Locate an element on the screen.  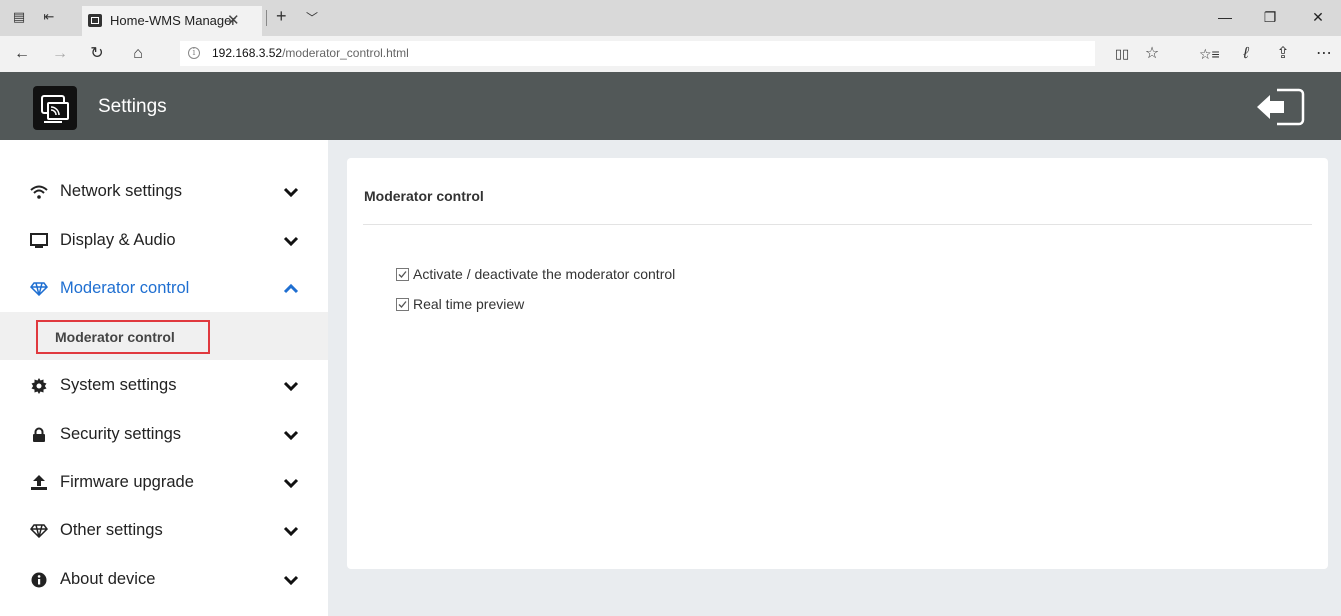
tab-favicon-icon is located at coordinates (95, 20).